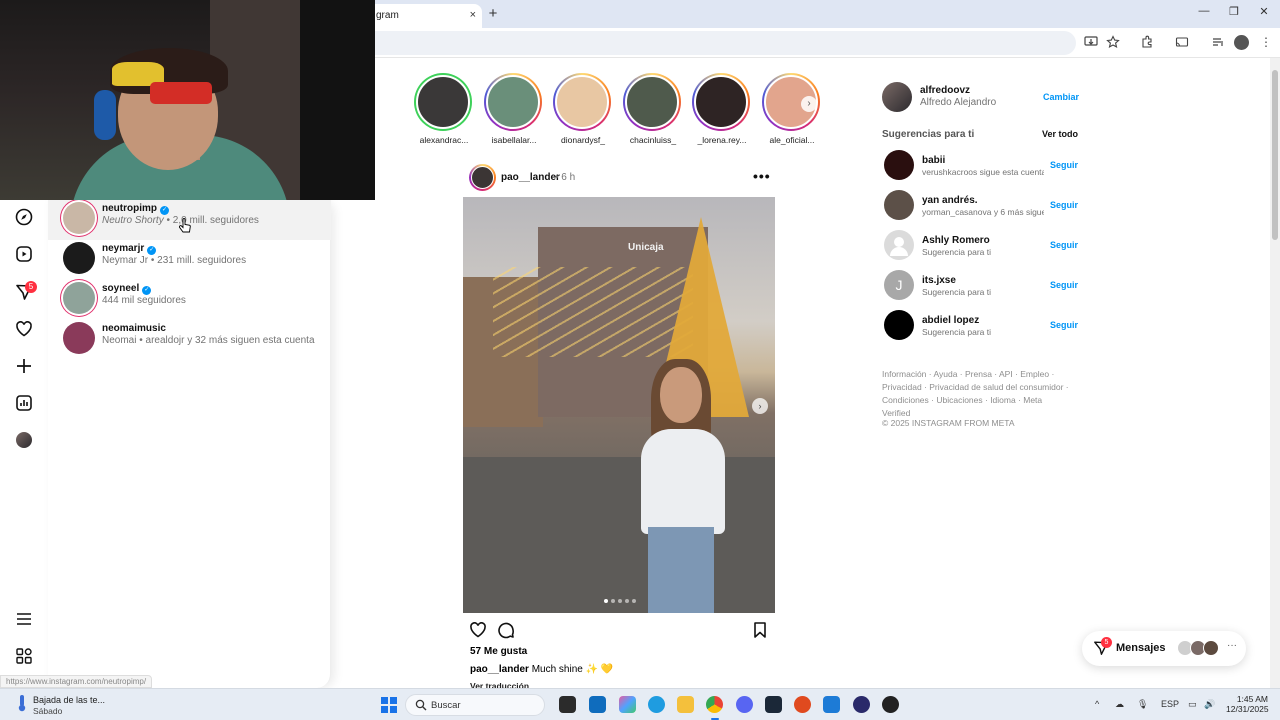  What do you see at coordinates (24, 619) in the screenshot?
I see `menu-icon` at bounding box center [24, 619].